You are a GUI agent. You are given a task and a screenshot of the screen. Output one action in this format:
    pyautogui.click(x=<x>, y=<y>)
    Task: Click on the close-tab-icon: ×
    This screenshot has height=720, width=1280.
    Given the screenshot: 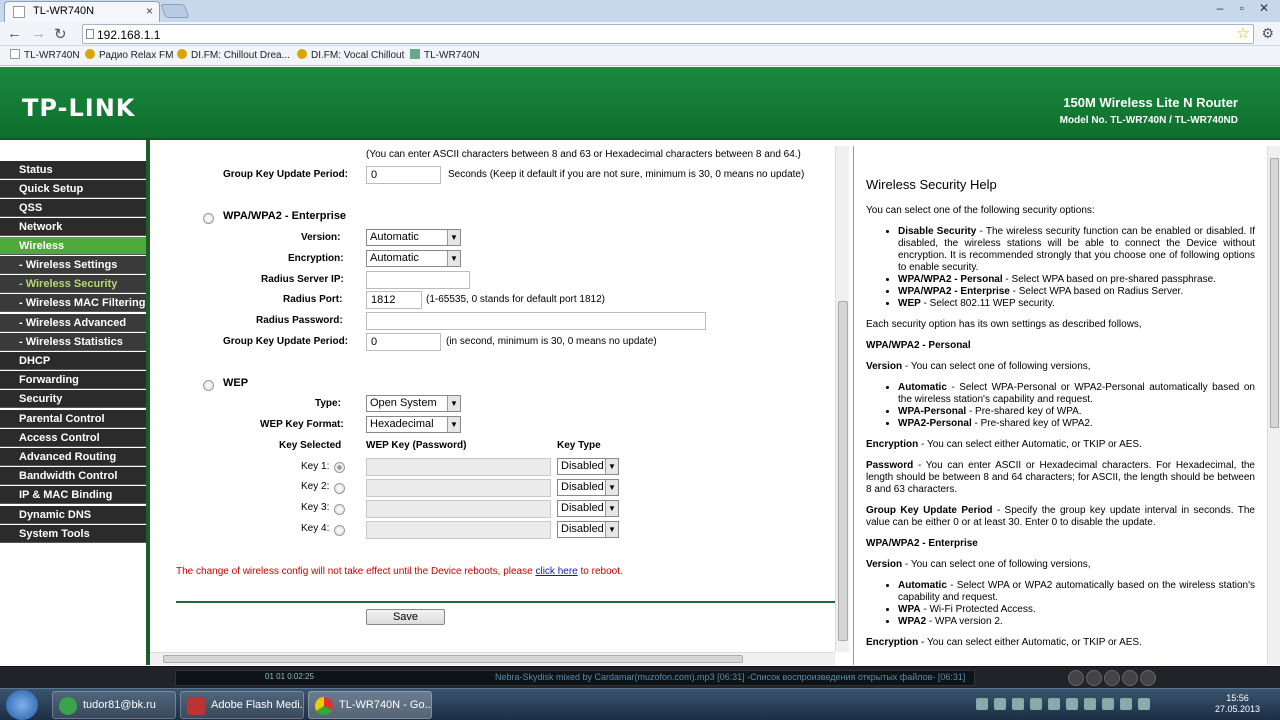 What is the action you would take?
    pyautogui.click(x=149, y=11)
    